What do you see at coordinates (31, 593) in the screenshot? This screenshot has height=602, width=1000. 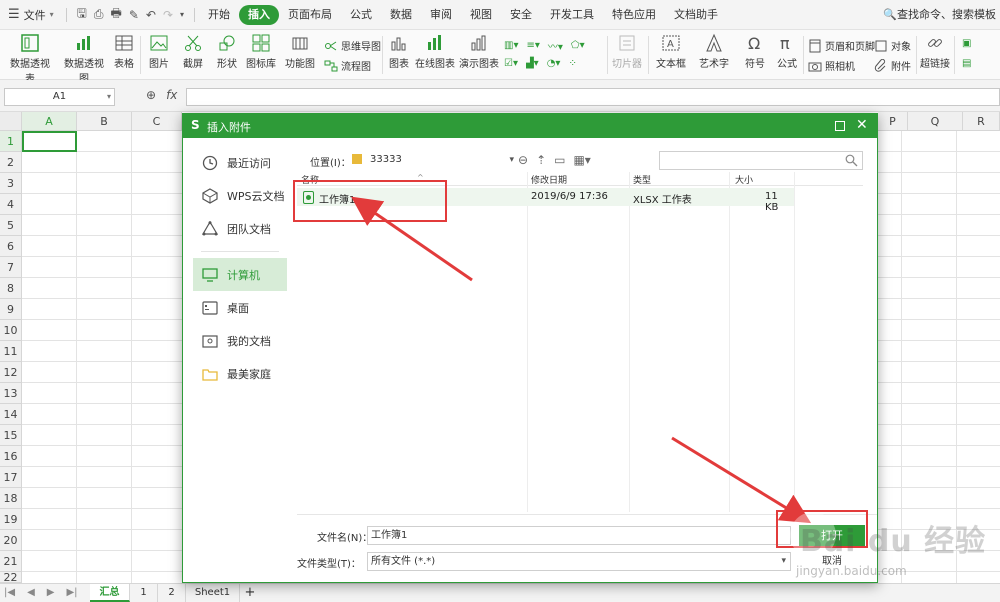 I see `prev-sheet-icon: ◀` at bounding box center [31, 593].